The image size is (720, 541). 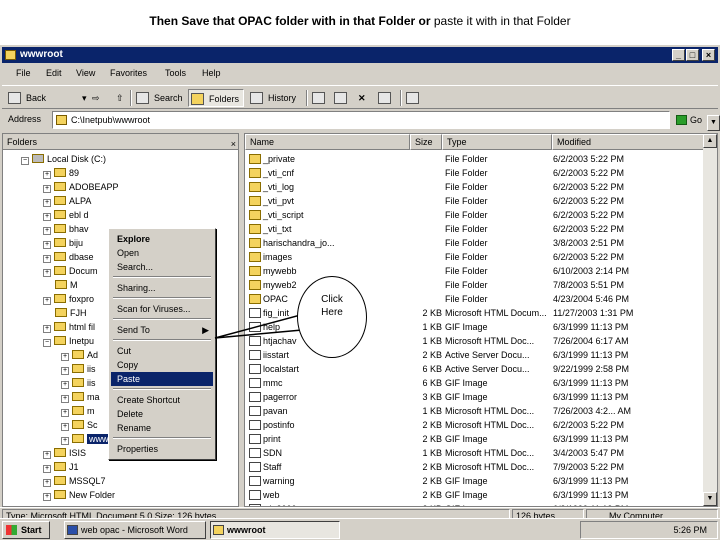 I want to click on scroll-down-arrow: ▼, so click(x=710, y=499).